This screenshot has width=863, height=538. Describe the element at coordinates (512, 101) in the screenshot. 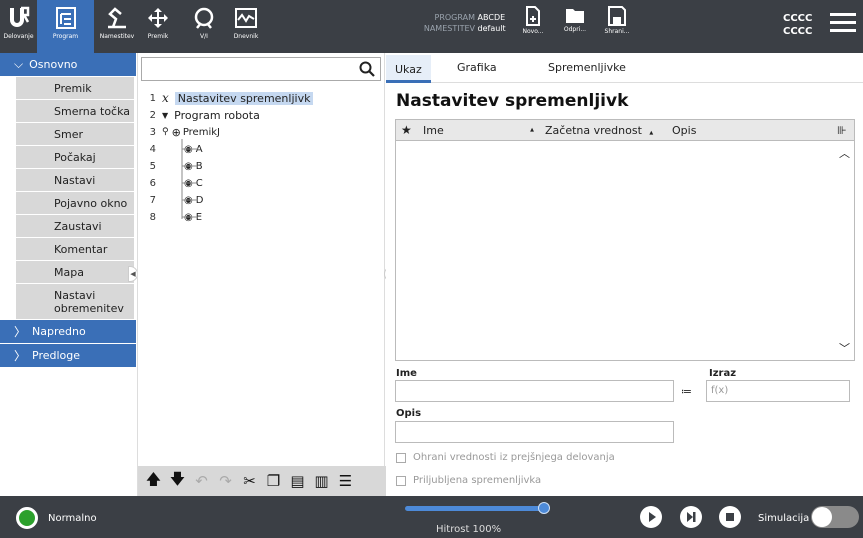

I see `page-title: Nastavitev spremenljivk` at that location.